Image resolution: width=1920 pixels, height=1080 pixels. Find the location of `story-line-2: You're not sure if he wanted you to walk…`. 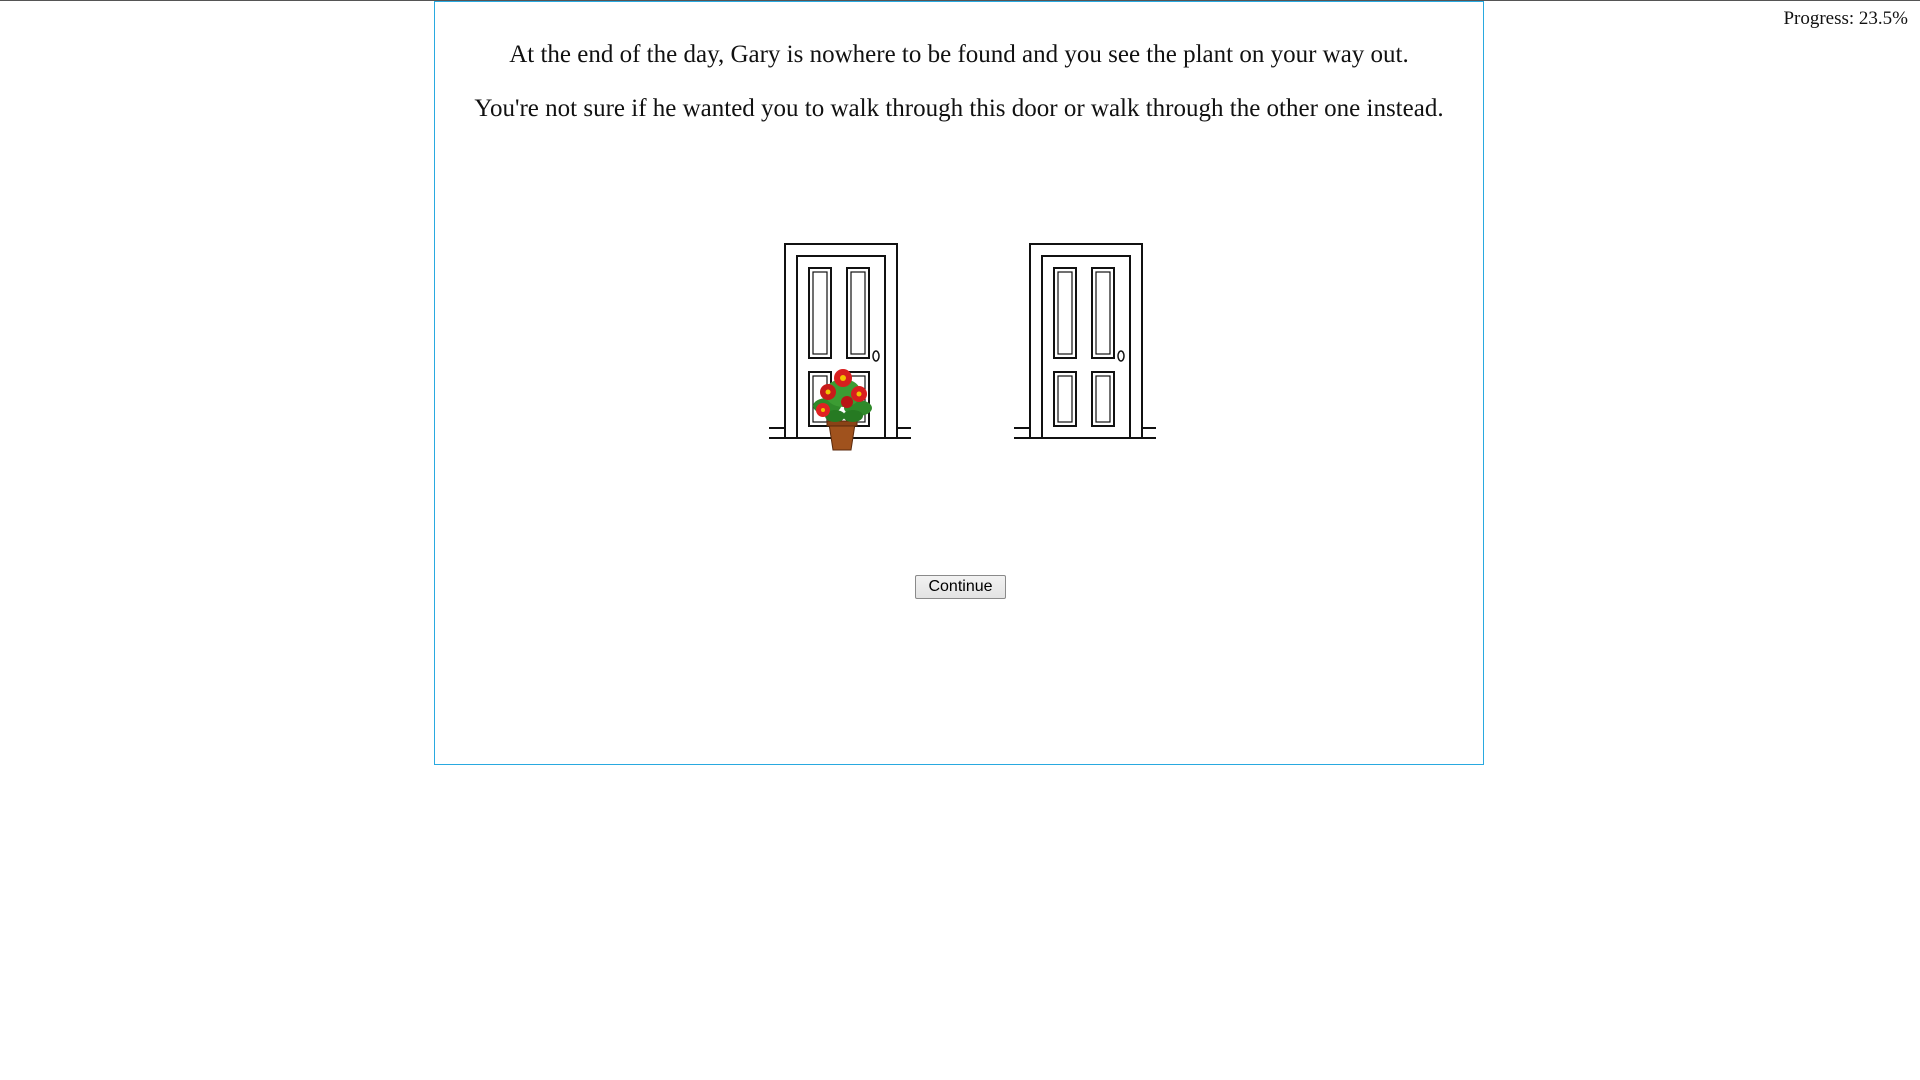

story-line-2: You're not sure if he wanted you to walk… is located at coordinates (959, 108).